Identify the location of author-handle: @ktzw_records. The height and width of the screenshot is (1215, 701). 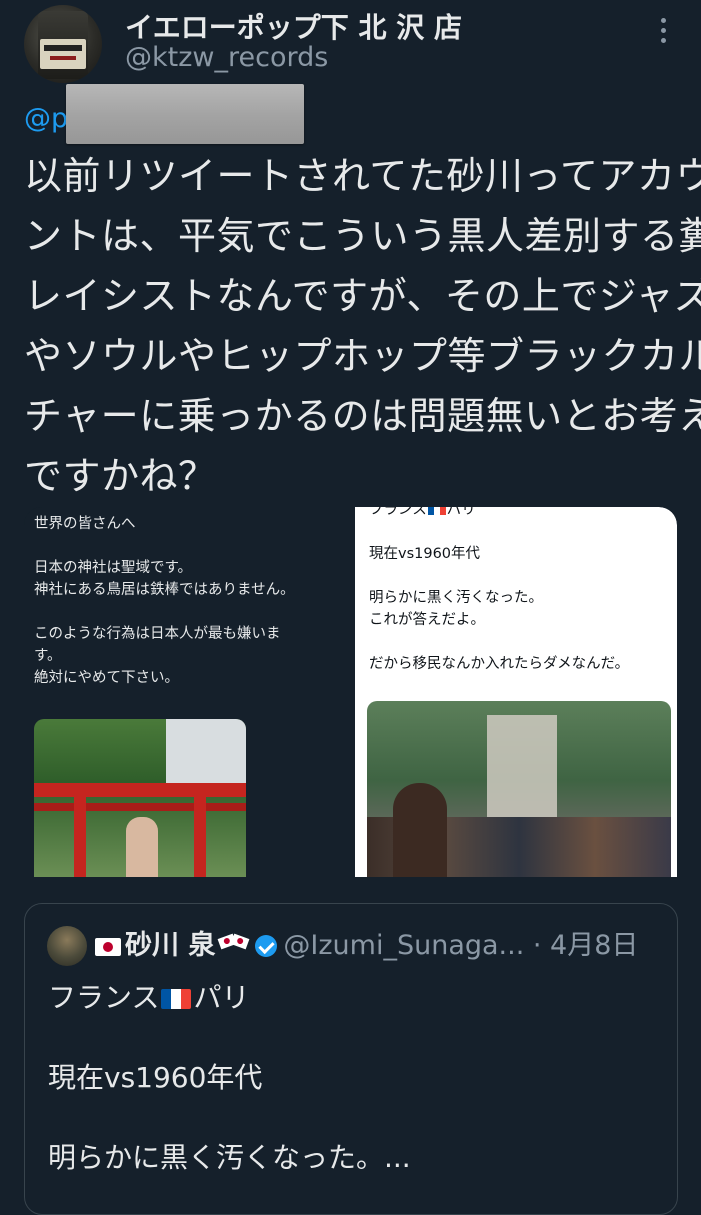
(226, 57).